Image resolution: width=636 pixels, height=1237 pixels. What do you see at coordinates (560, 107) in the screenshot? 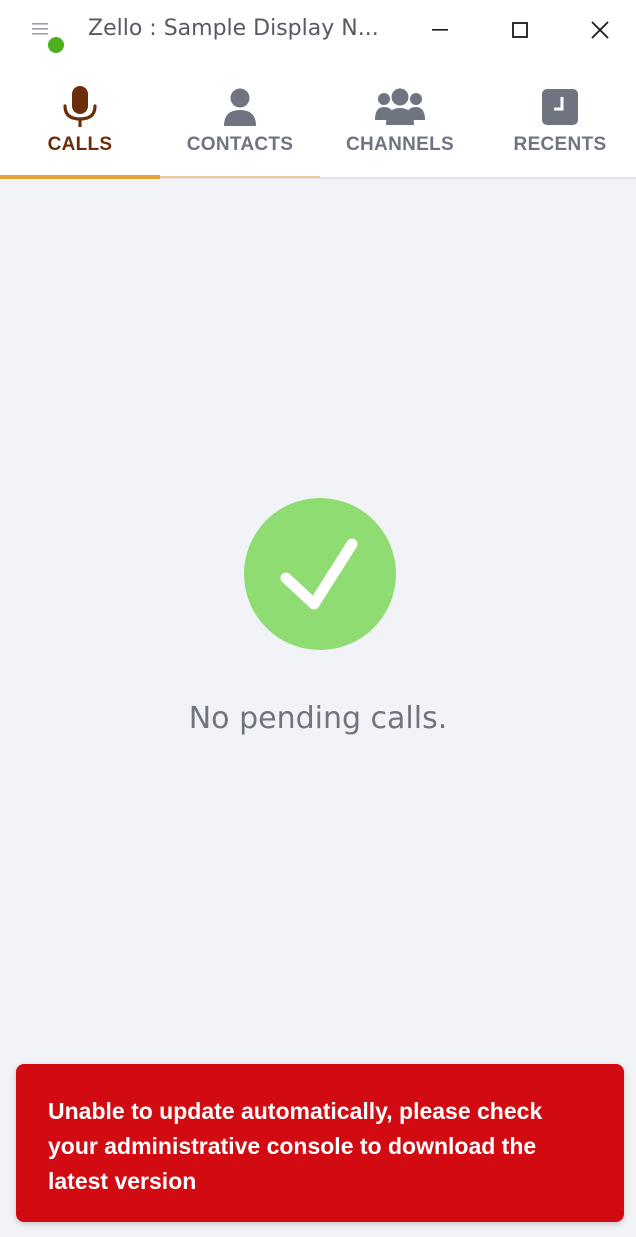
I see `clock-icon` at bounding box center [560, 107].